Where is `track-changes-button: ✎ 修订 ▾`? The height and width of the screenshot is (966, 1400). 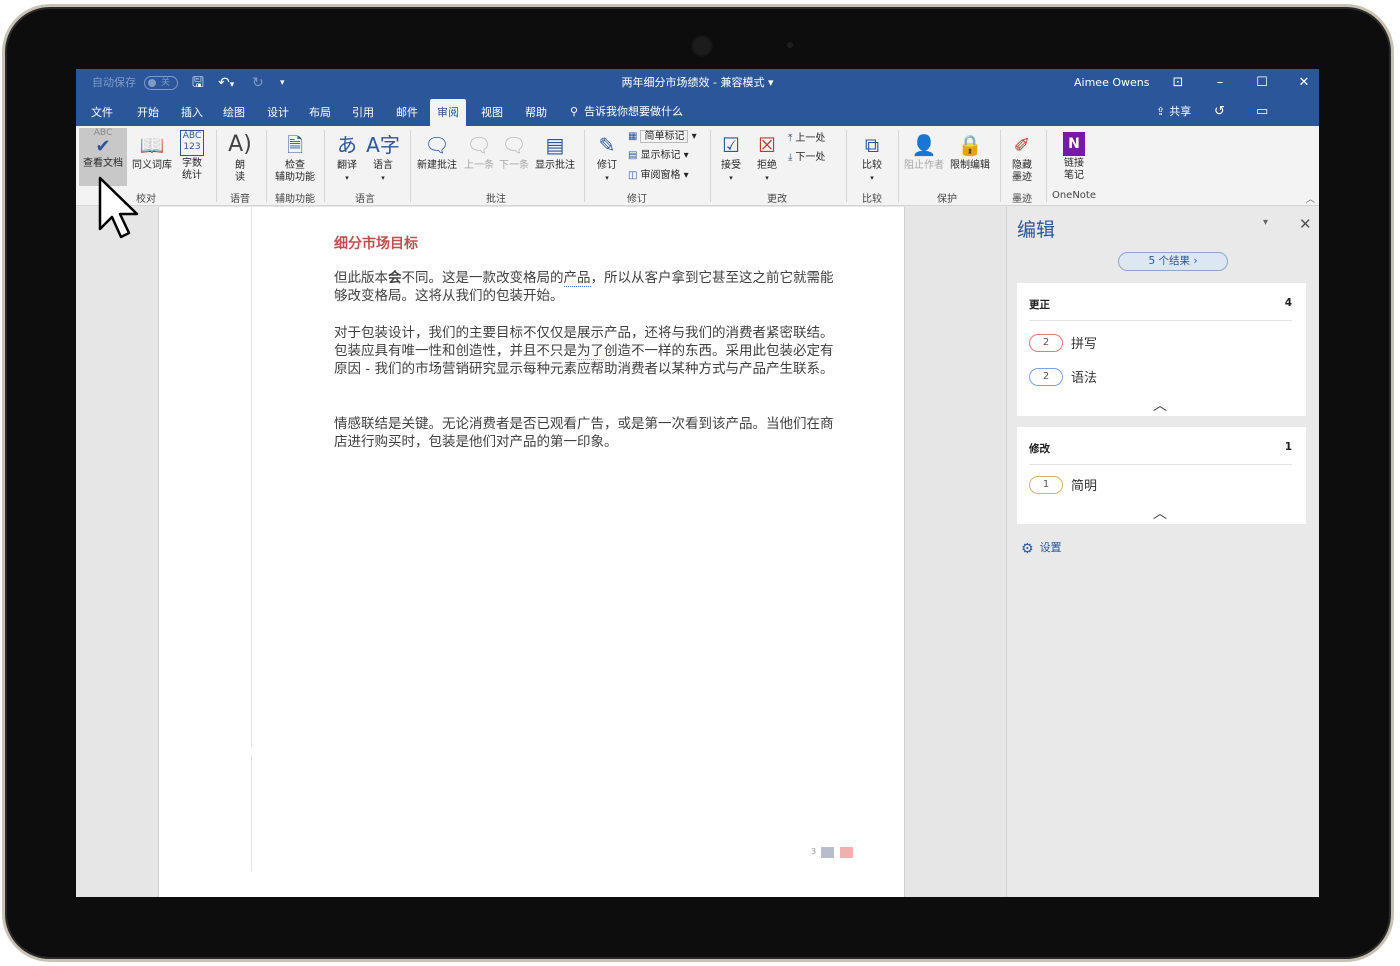 track-changes-button: ✎ 修订 ▾ is located at coordinates (607, 158).